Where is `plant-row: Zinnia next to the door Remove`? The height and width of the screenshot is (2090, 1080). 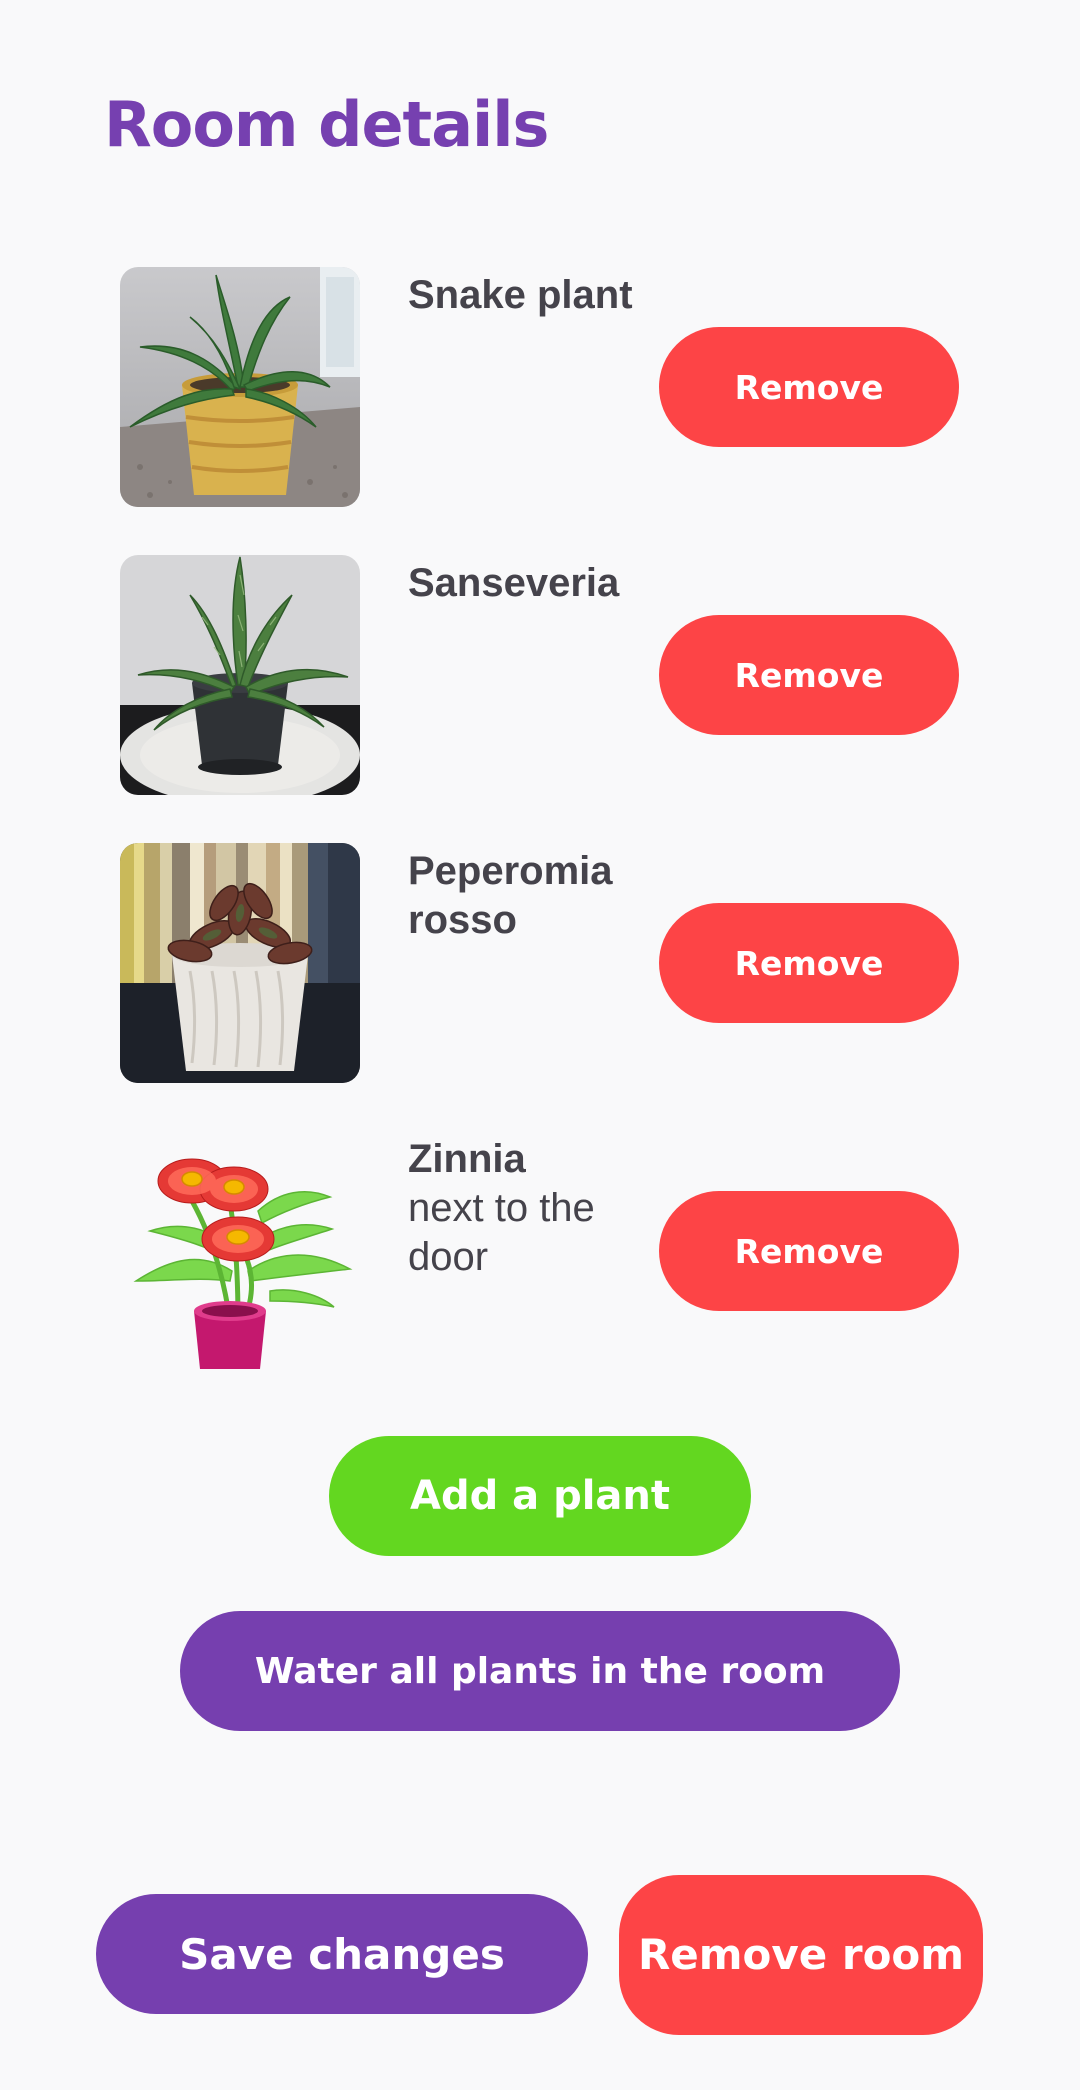
plant-row: Zinnia next to the door Remove is located at coordinates (540, 1251).